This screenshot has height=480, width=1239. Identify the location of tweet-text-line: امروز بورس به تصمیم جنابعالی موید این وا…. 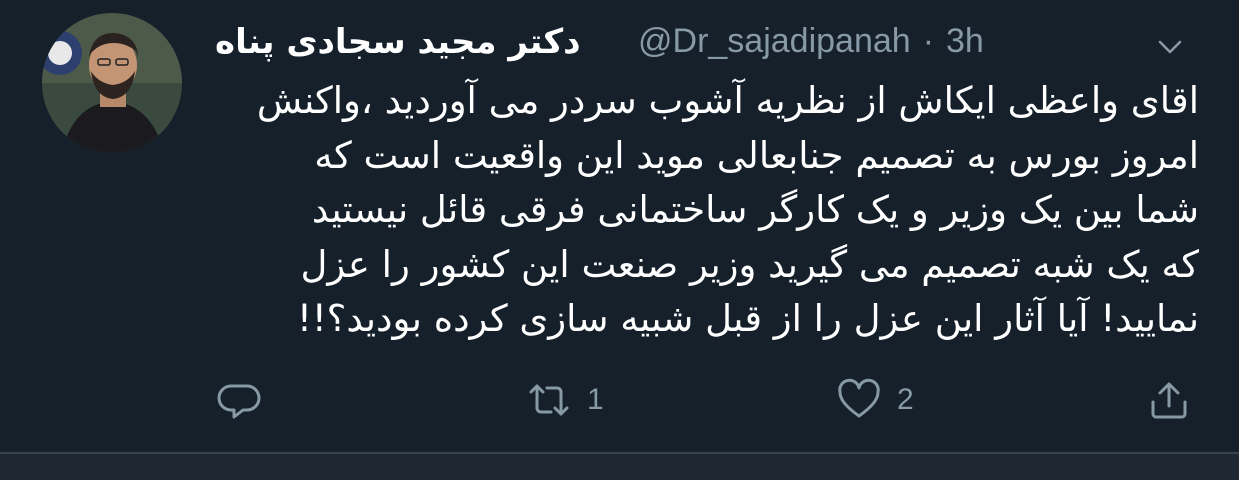
(756, 155).